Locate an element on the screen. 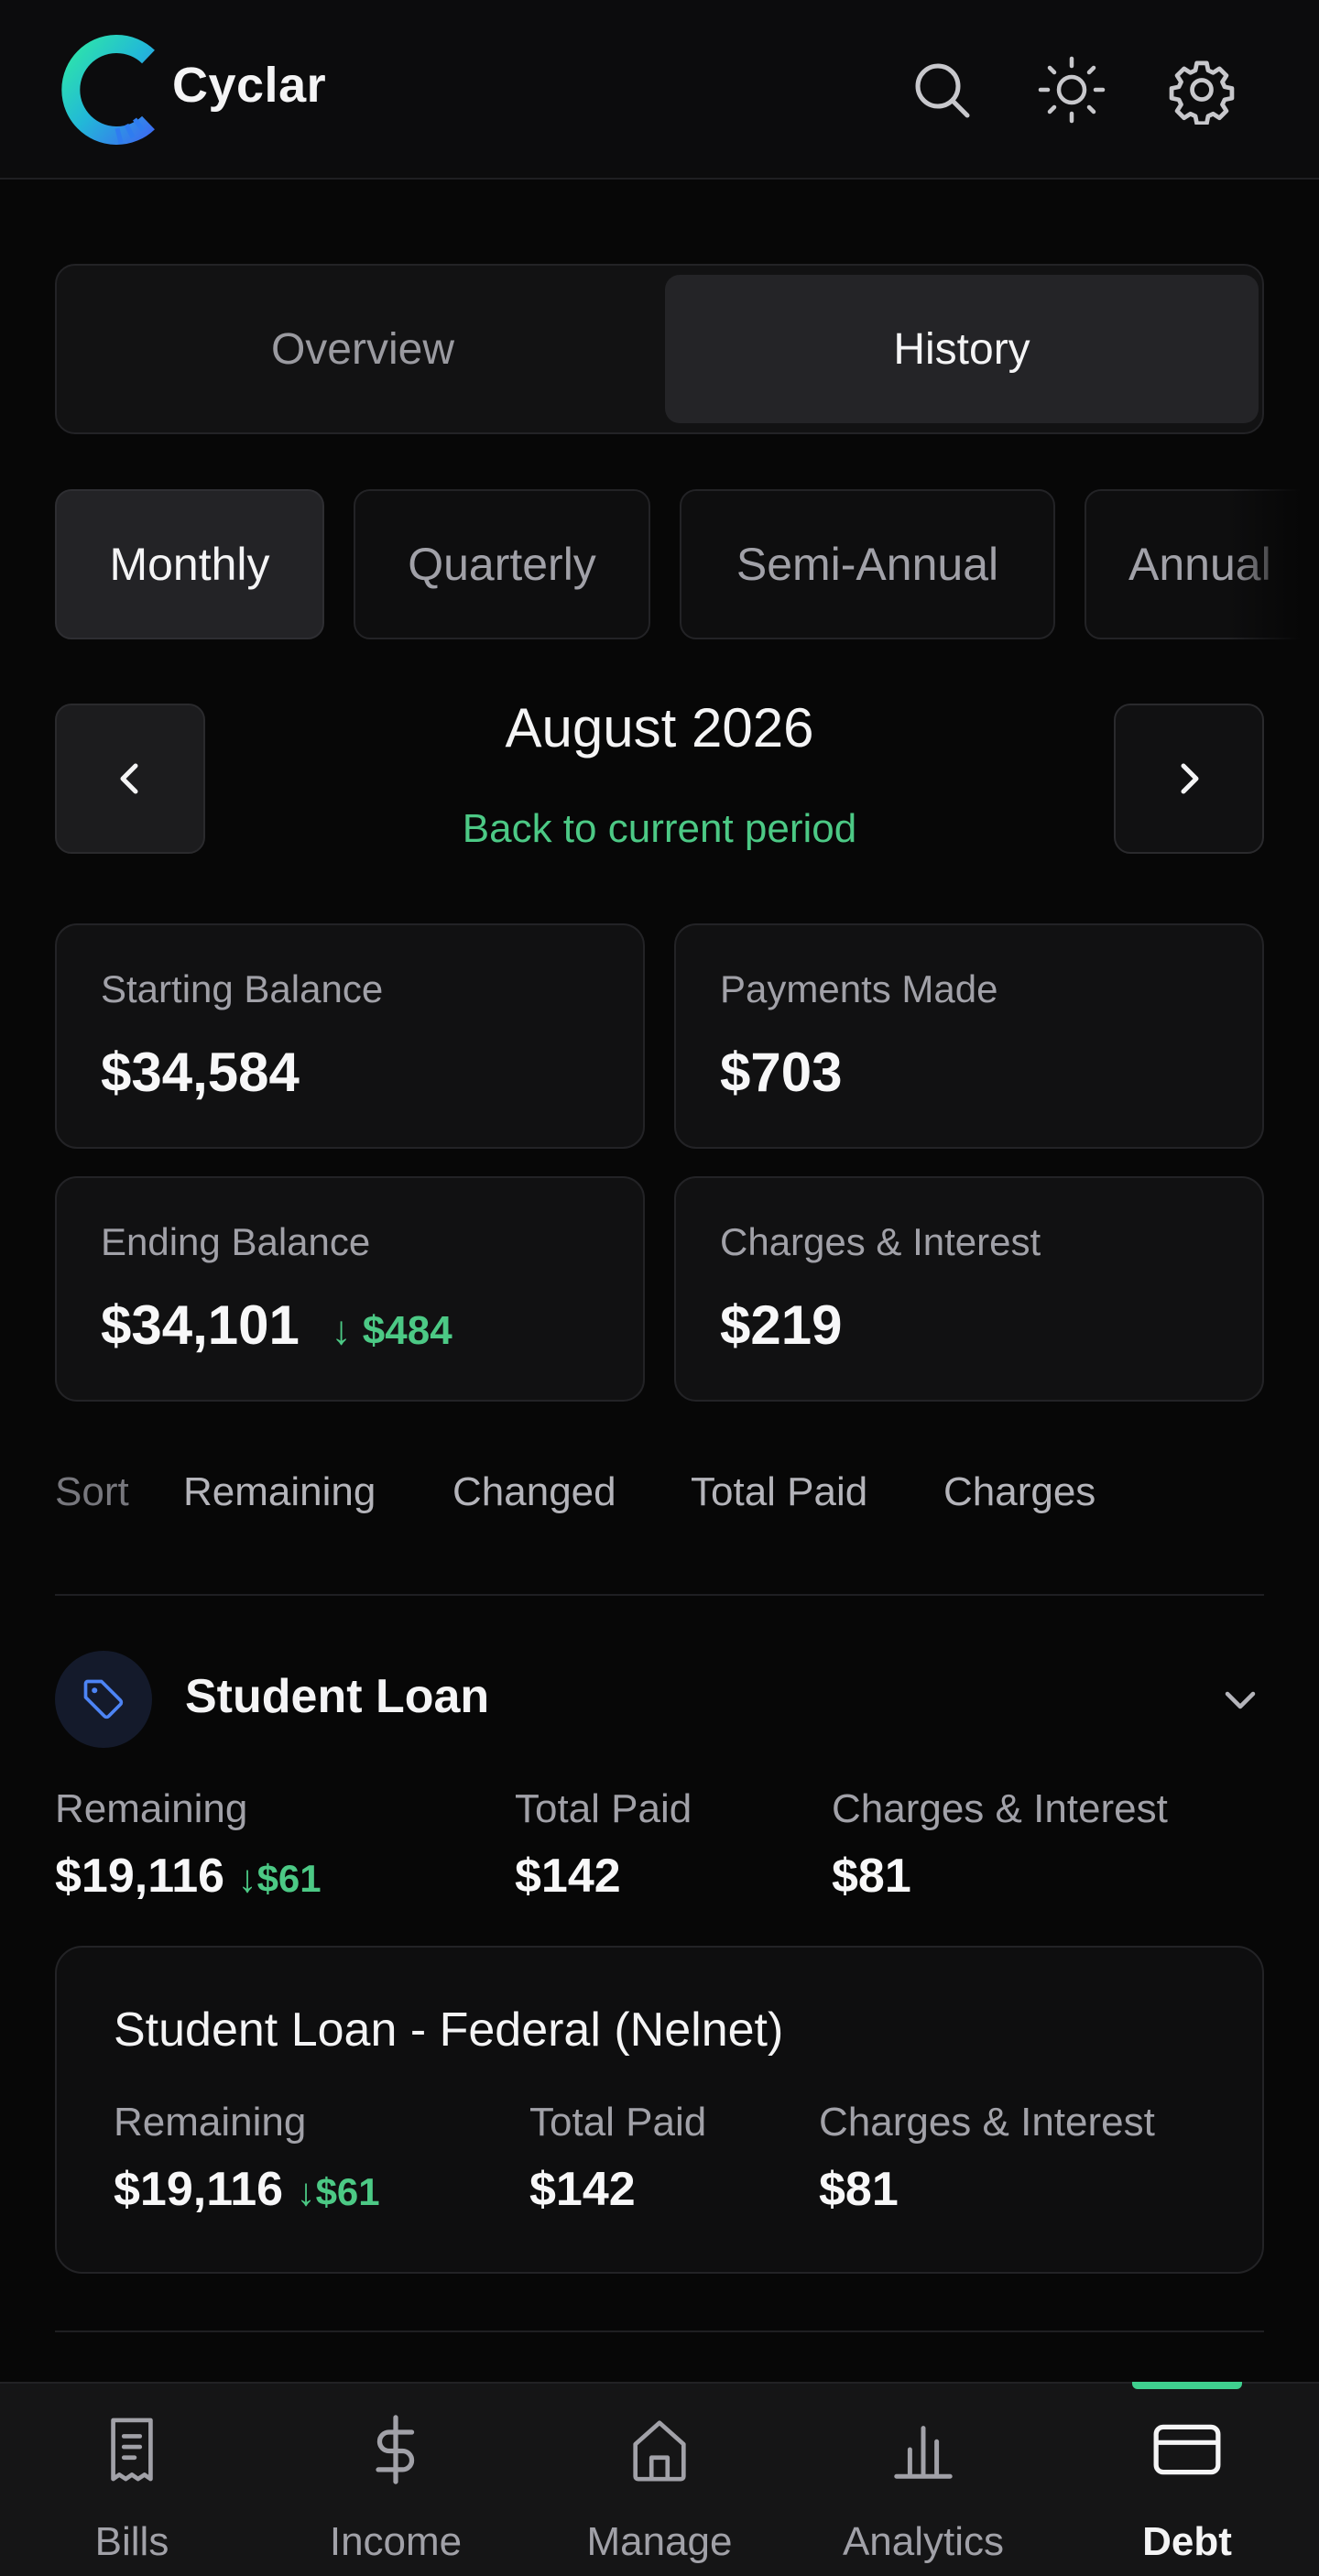 Image resolution: width=1319 pixels, height=2576 pixels. settings-button is located at coordinates (1201, 90).